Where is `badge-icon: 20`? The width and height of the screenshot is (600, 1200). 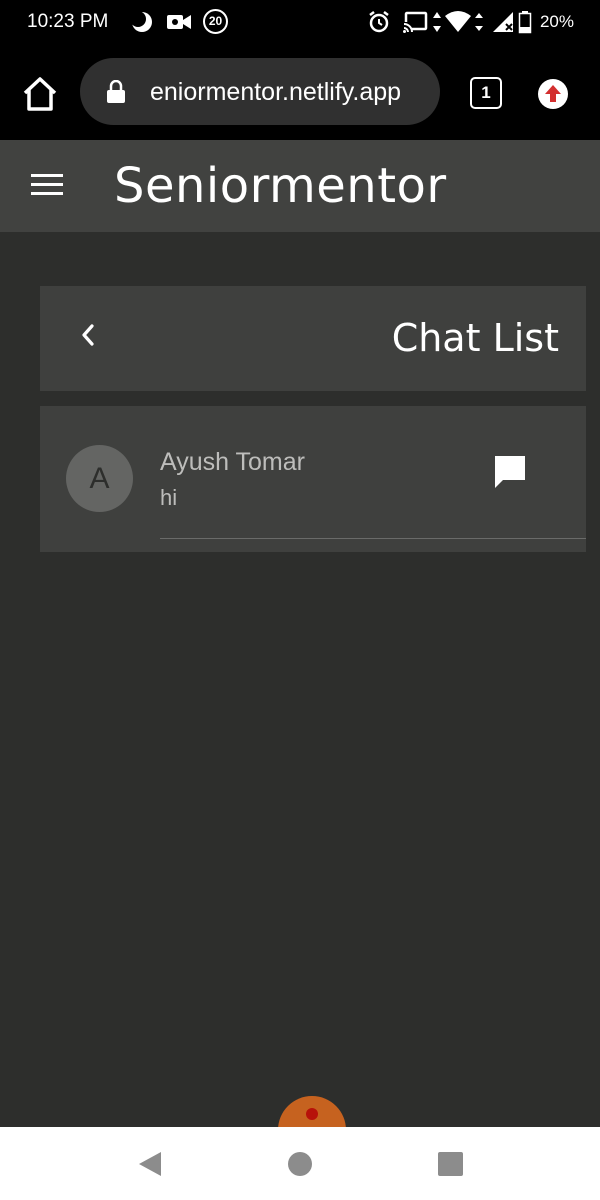 badge-icon: 20 is located at coordinates (215, 21).